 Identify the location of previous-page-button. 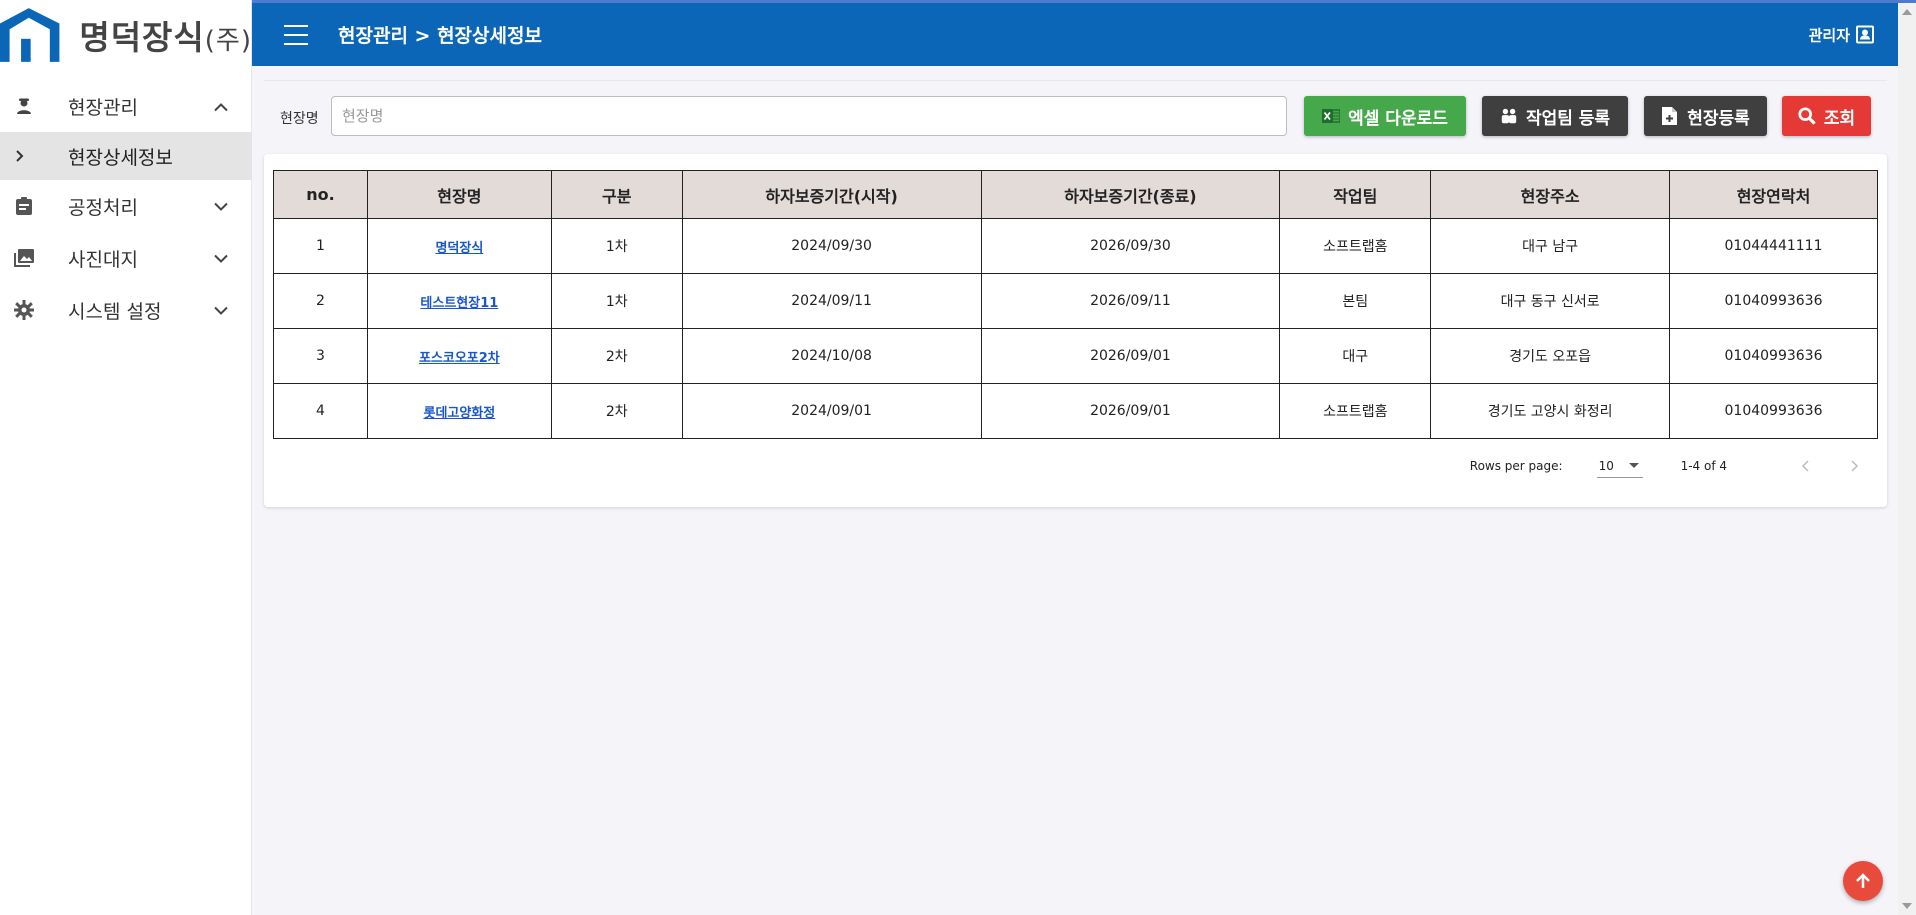
(1805, 466).